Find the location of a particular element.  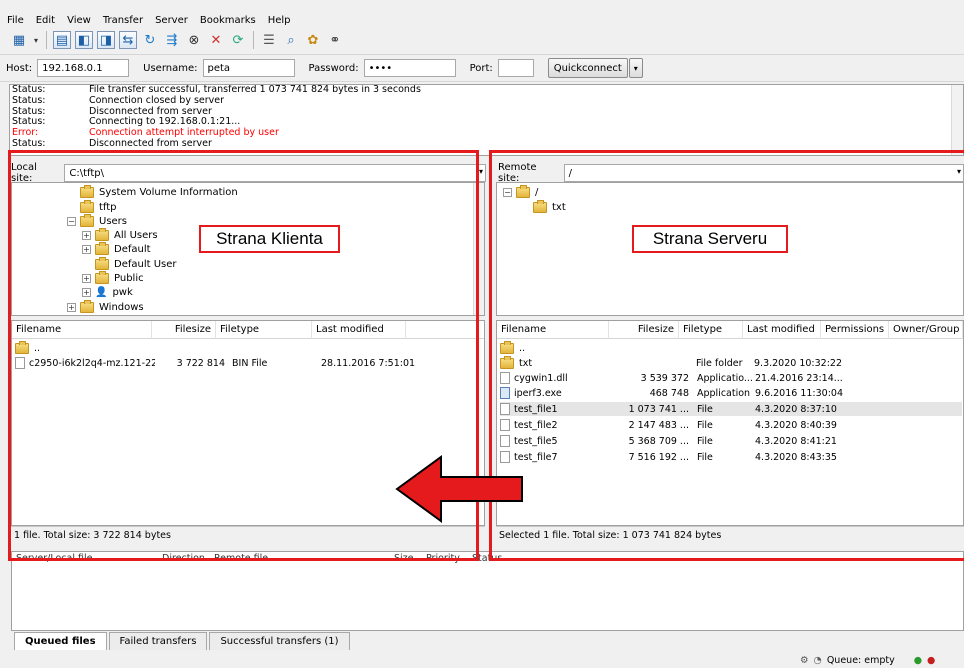

menu-help: Help is located at coordinates (279, 20).